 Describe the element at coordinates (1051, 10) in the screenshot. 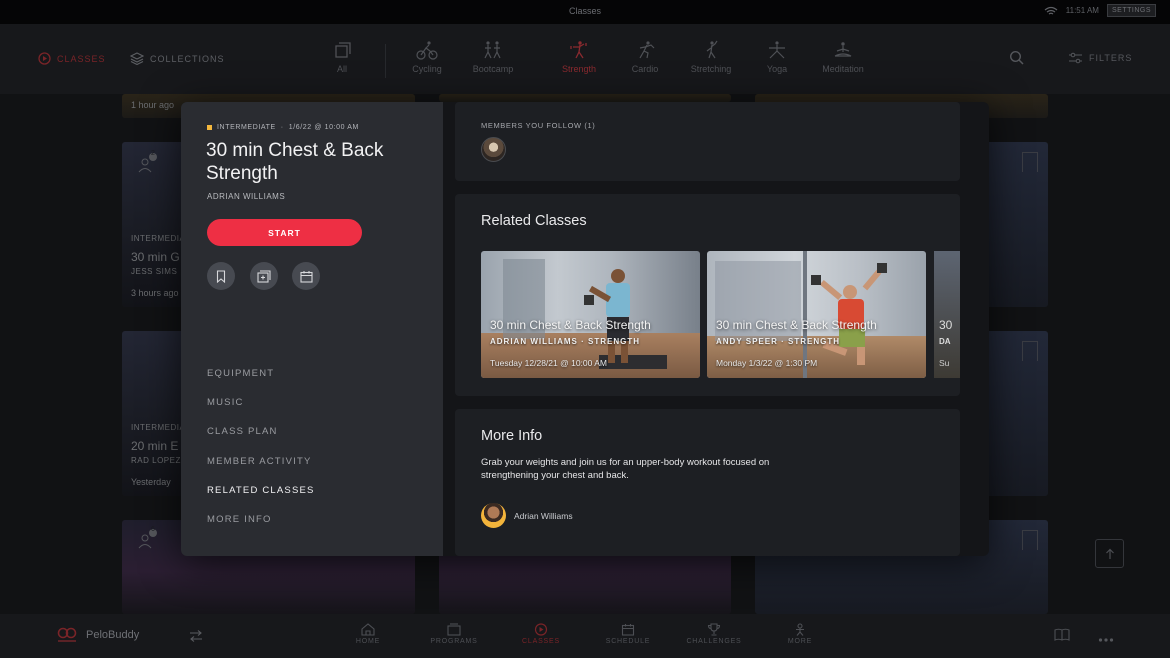

I see `wifi-icon` at that location.